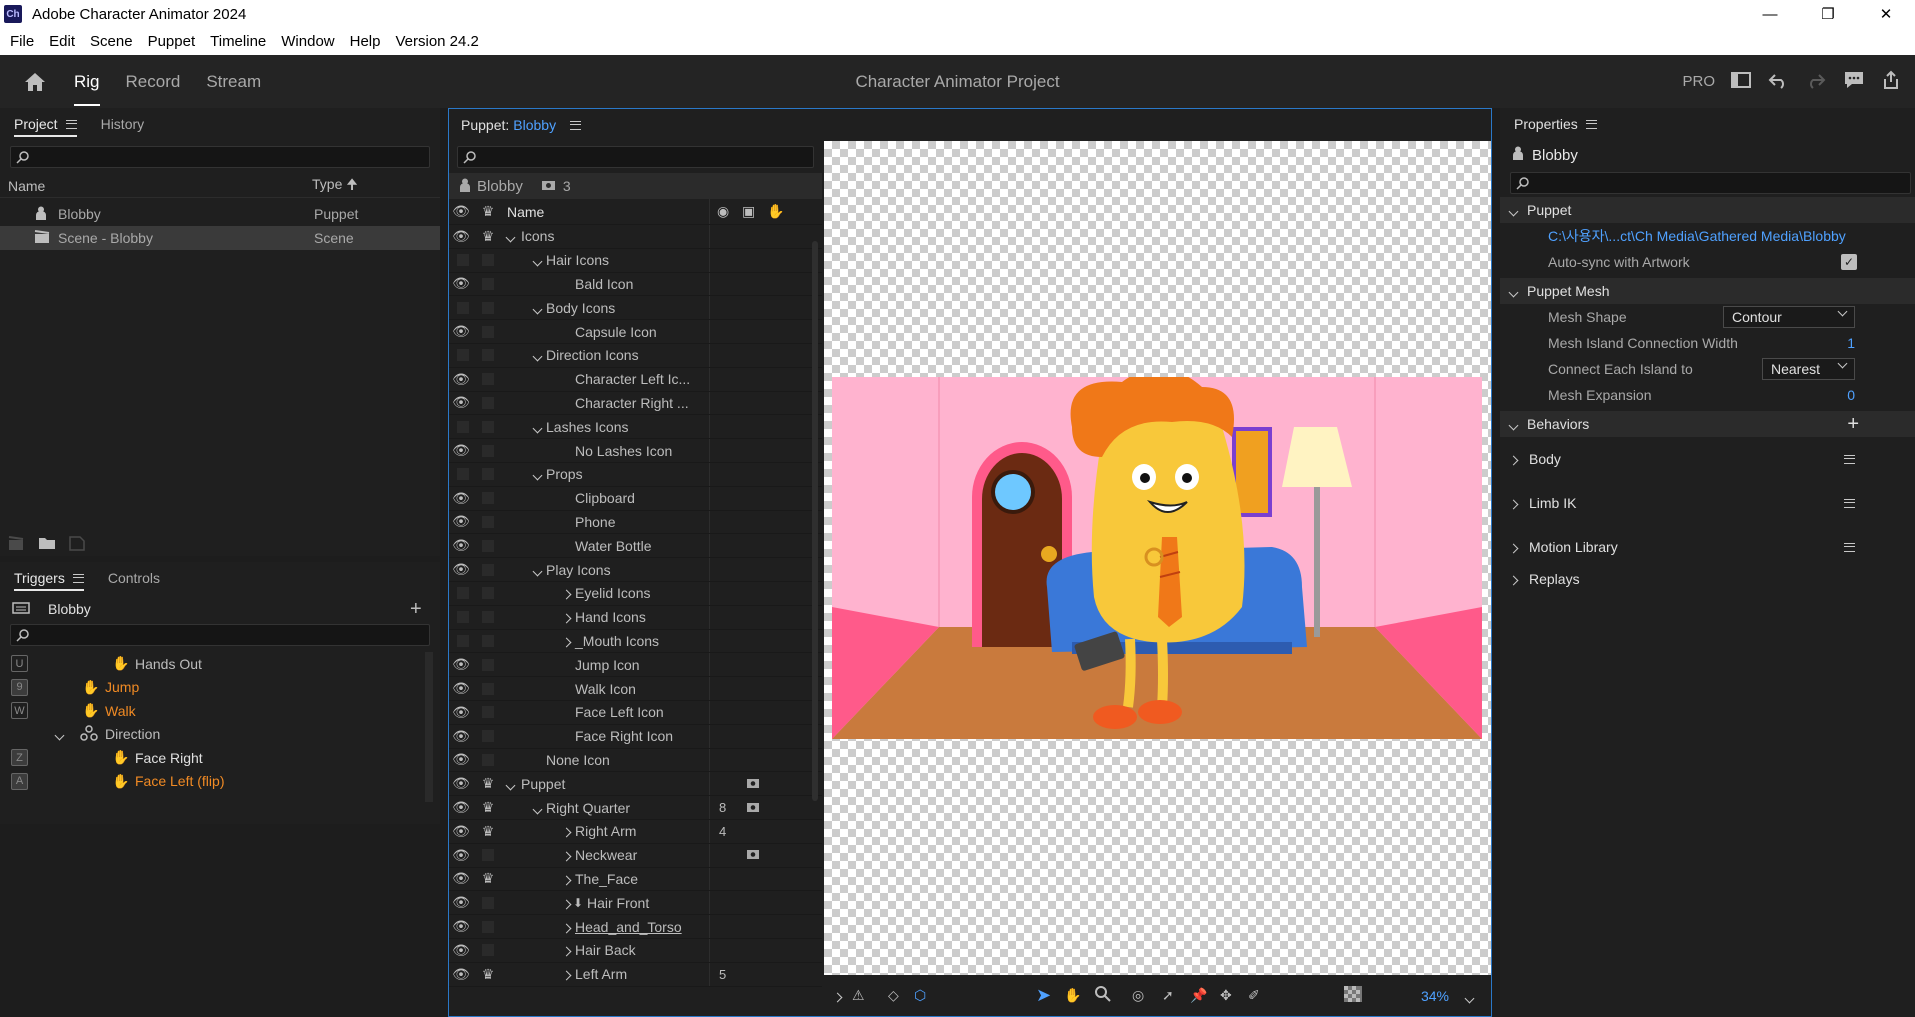 Image resolution: width=1915 pixels, height=1017 pixels. What do you see at coordinates (635, 570) in the screenshot?
I see `layer-row: 👁 Play Icons` at bounding box center [635, 570].